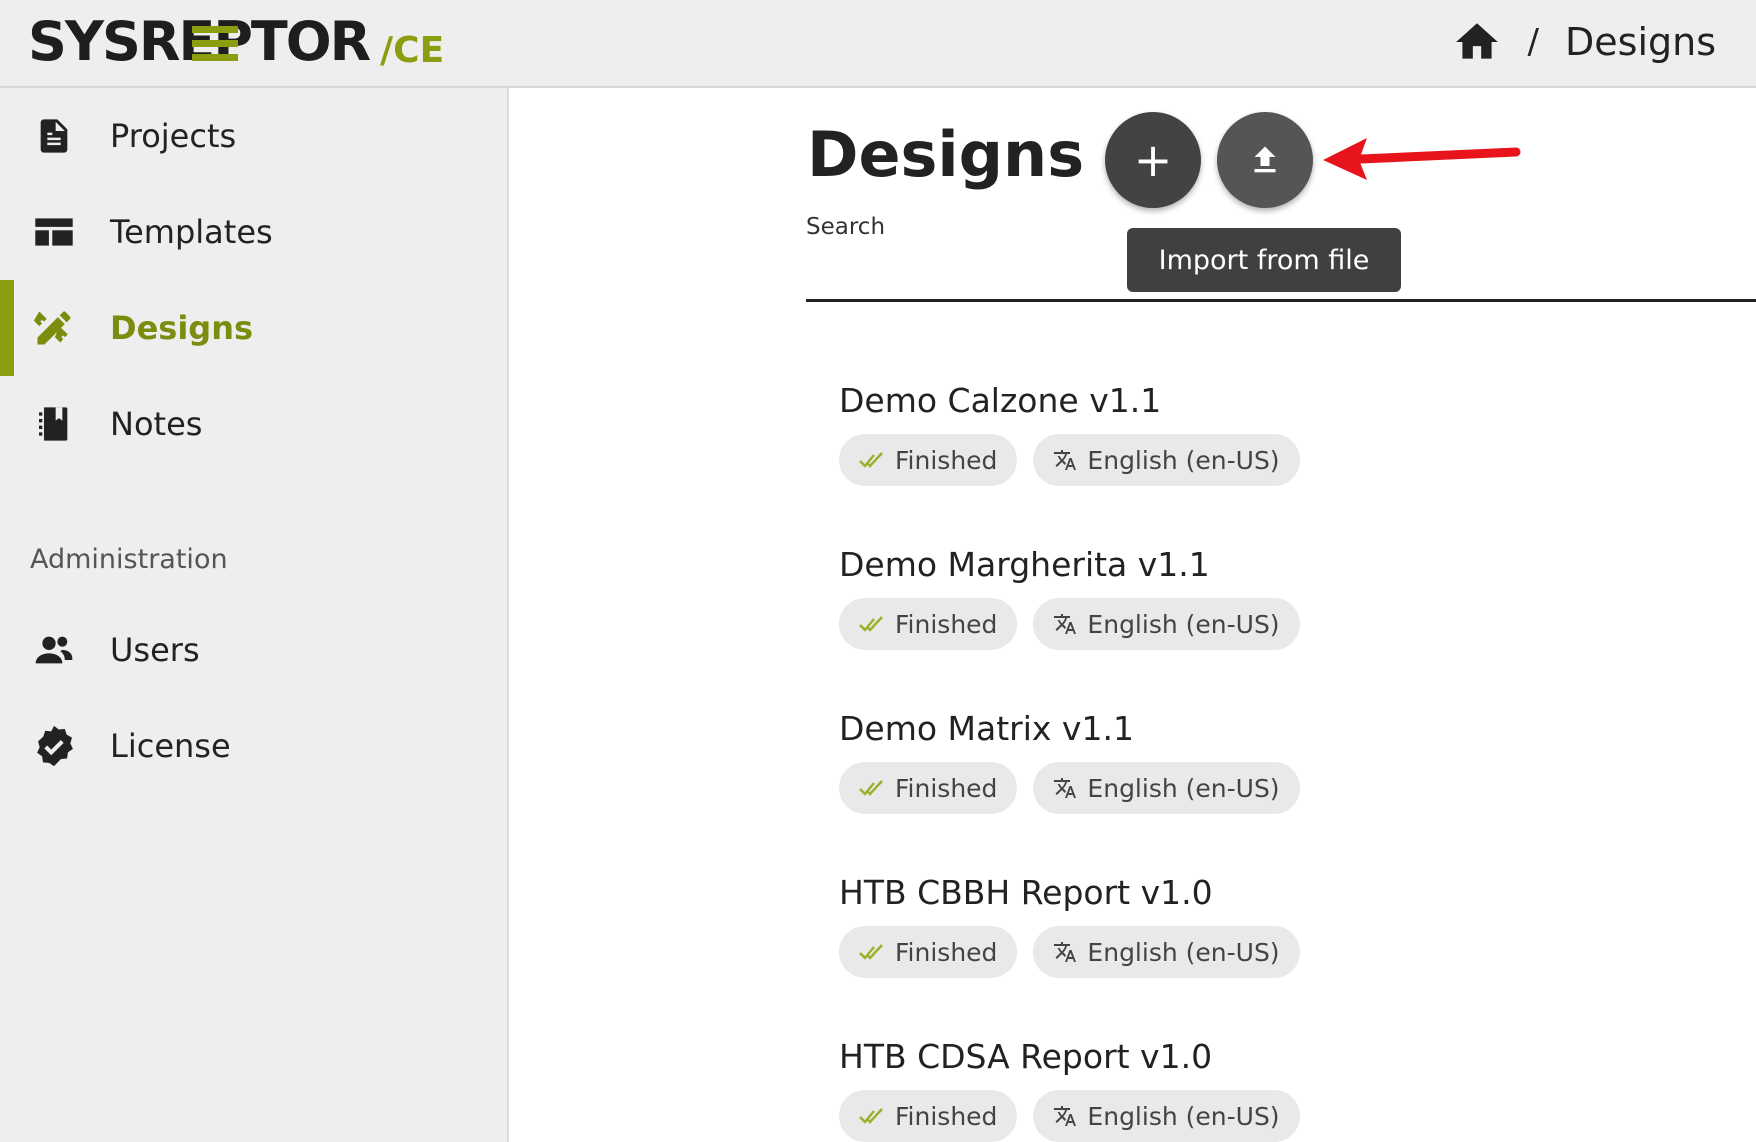 This screenshot has width=1756, height=1142. I want to click on sidebar-item-templates: Templates, so click(253, 232).